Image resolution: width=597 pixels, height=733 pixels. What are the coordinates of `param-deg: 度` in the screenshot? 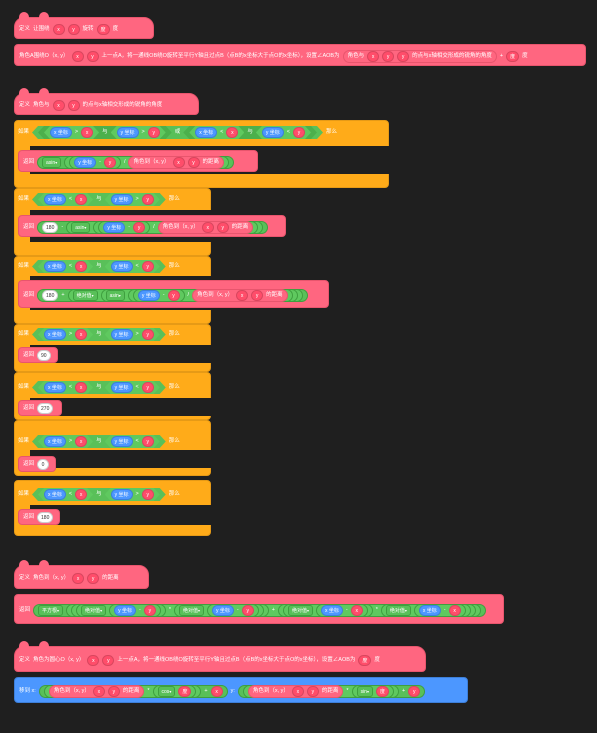 It's located at (103, 29).